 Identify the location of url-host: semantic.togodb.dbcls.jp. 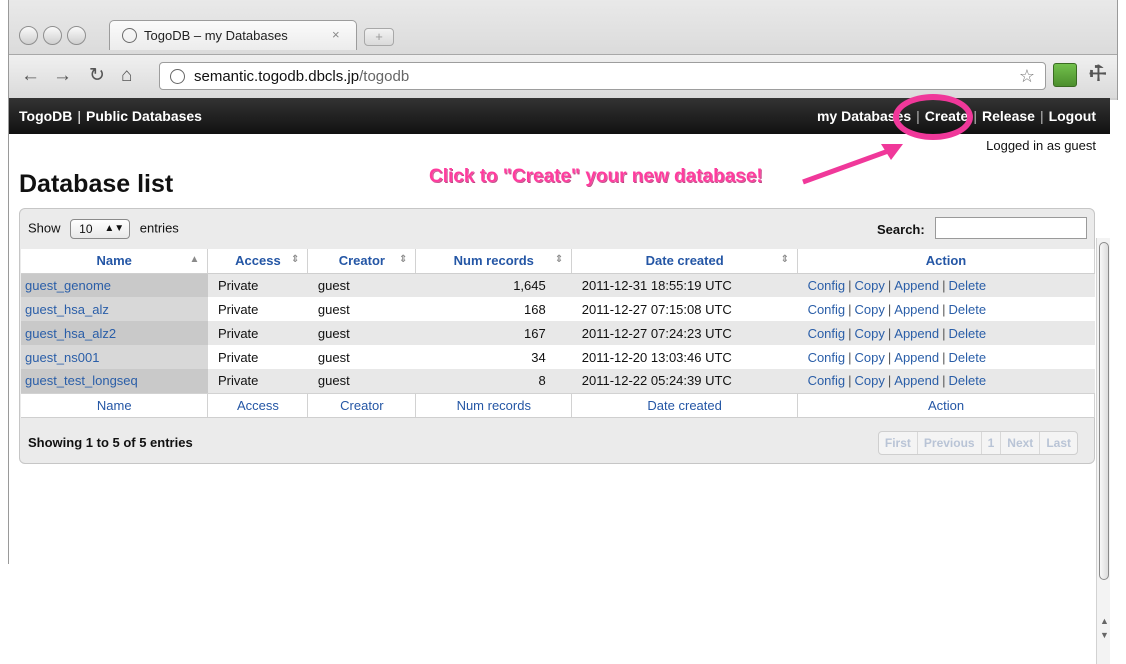
(277, 76).